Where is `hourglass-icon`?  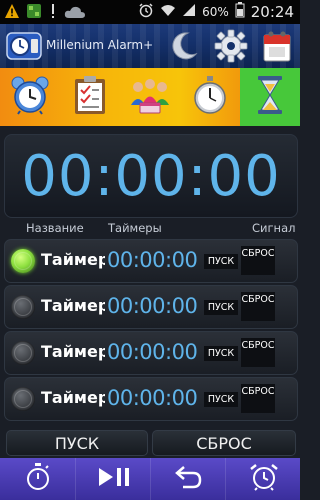 hourglass-icon is located at coordinates (270, 97).